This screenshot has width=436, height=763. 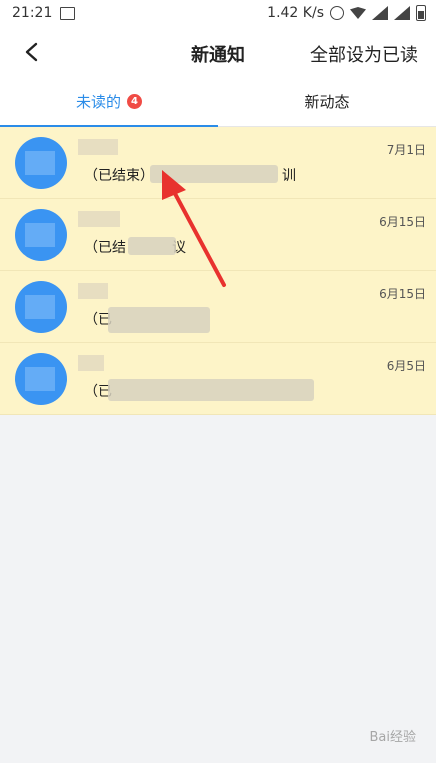 I want to click on gallery-icon, so click(x=67, y=13).